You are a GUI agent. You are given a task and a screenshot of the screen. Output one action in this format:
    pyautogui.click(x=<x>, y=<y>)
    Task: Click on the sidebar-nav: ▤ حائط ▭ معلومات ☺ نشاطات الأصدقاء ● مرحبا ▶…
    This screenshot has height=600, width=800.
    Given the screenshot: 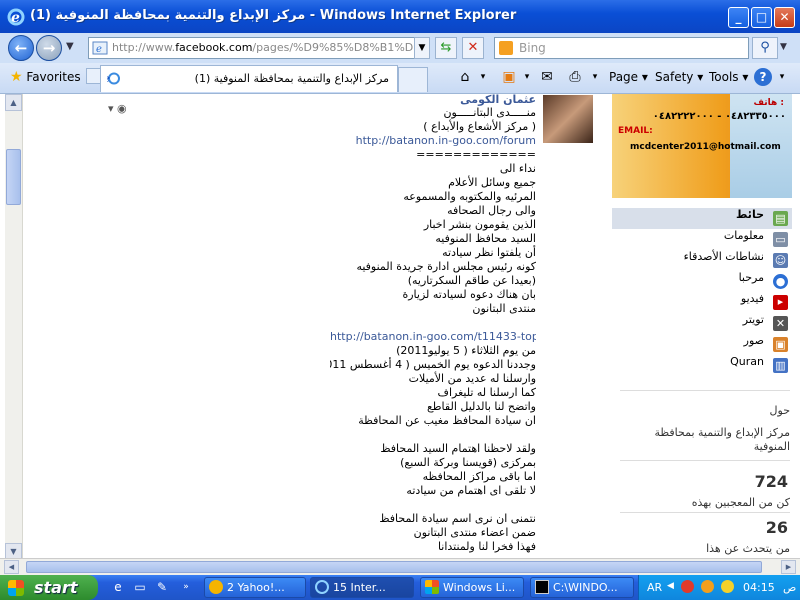 What is the action you would take?
    pyautogui.click(x=702, y=292)
    